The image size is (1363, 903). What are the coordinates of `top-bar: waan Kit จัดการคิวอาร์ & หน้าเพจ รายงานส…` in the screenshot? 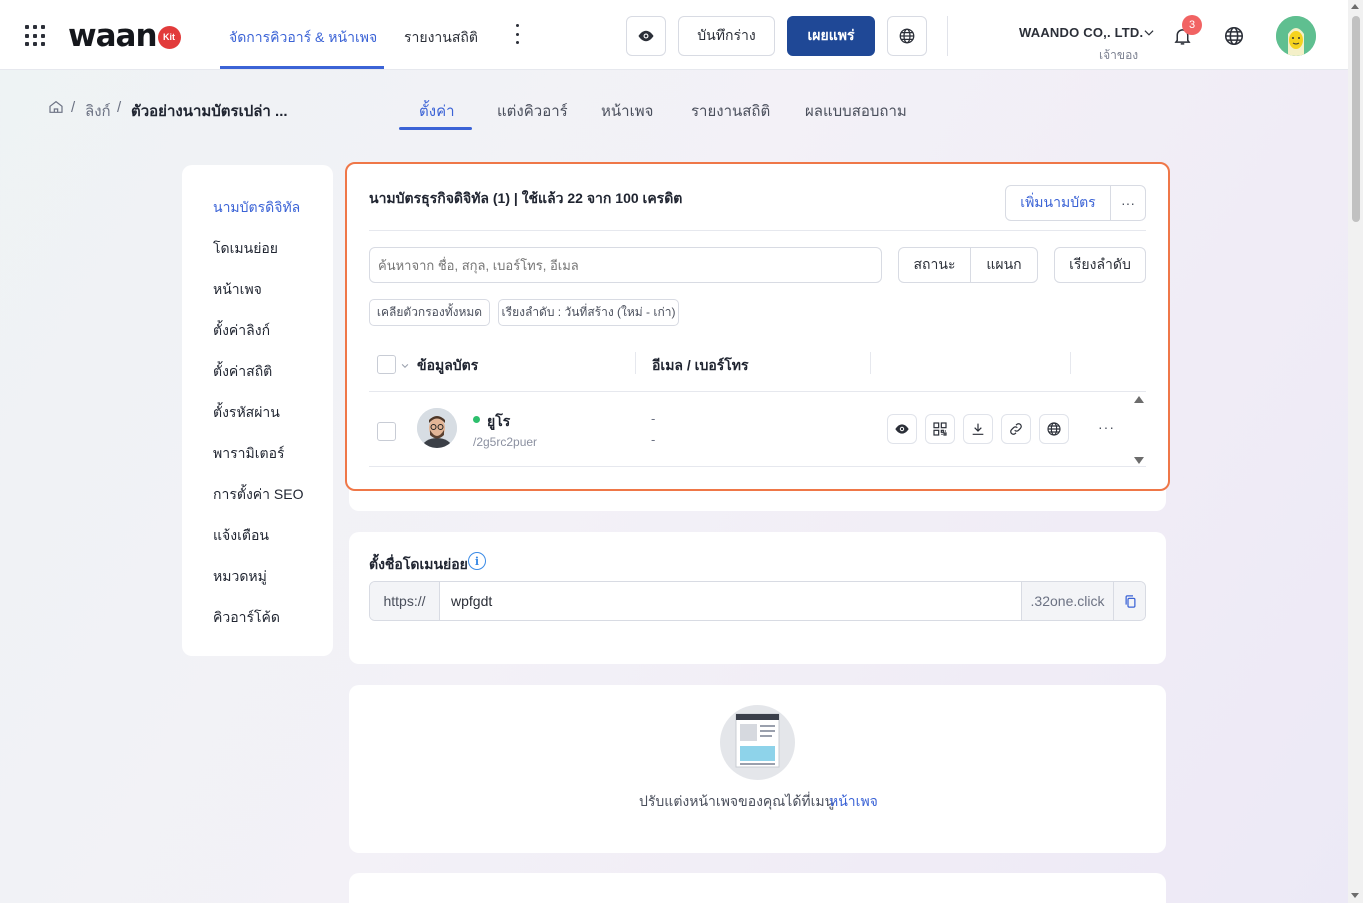 It's located at (674, 35).